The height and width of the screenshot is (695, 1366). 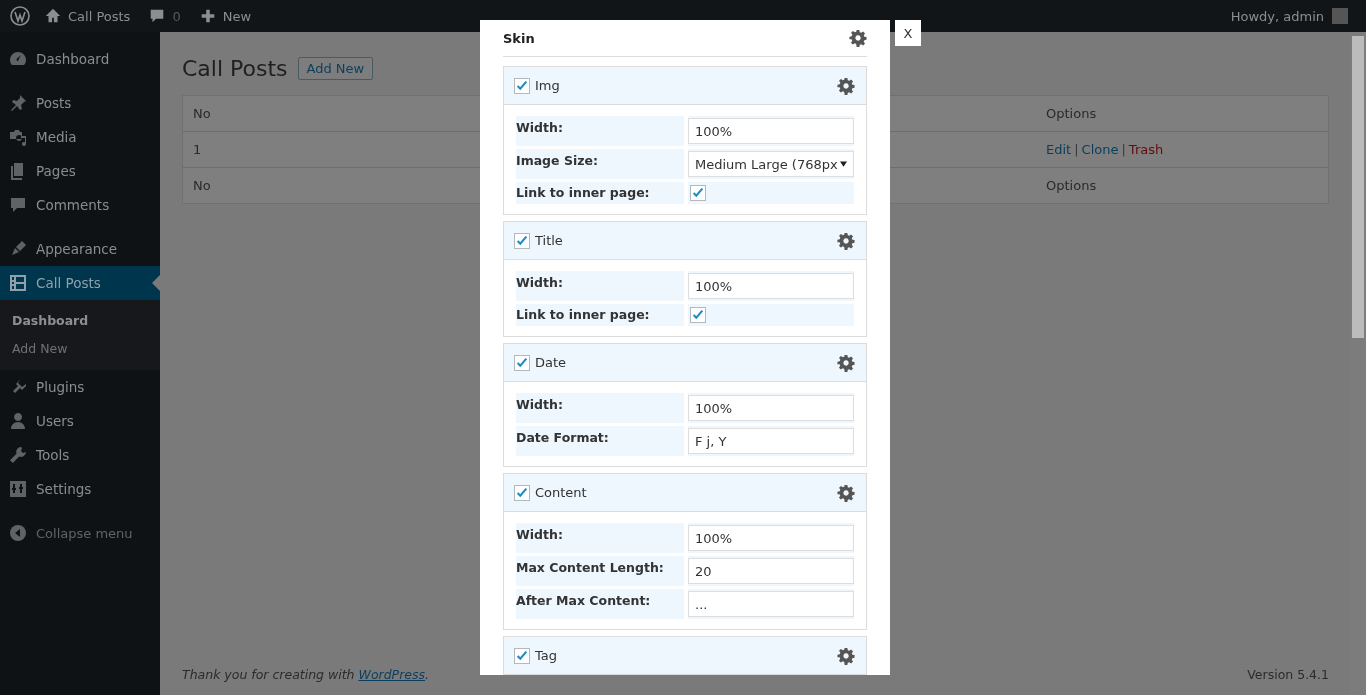 What do you see at coordinates (549, 240) in the screenshot?
I see `section-label: Title` at bounding box center [549, 240].